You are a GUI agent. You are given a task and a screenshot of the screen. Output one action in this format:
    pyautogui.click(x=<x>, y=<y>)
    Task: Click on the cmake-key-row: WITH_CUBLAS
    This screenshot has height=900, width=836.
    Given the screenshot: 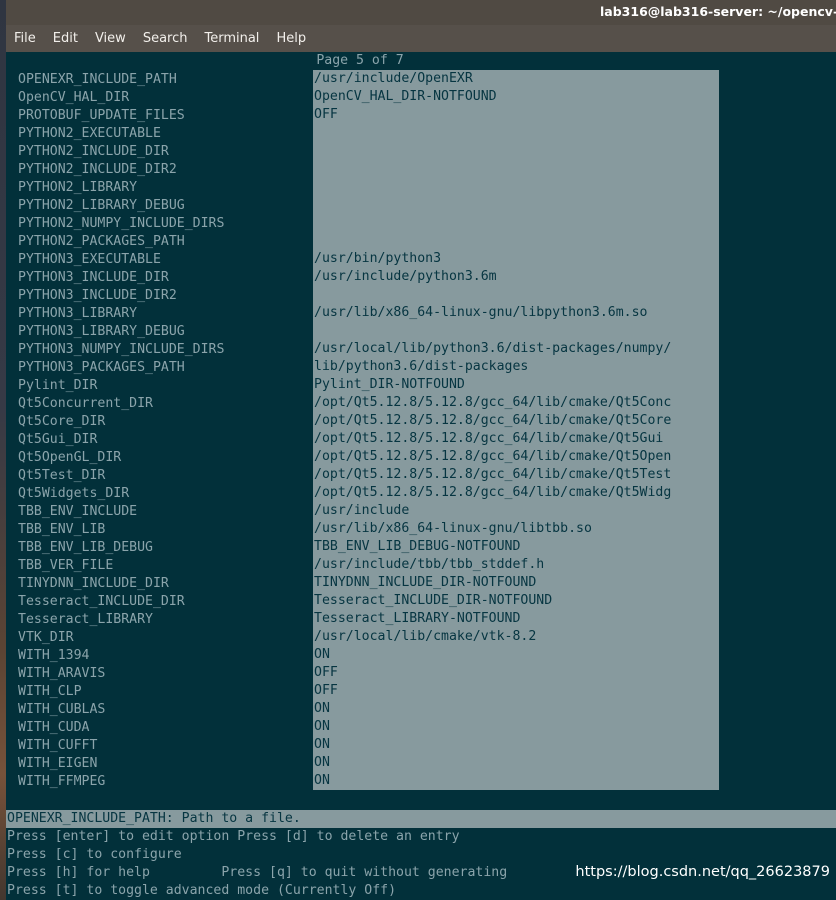 What is the action you would take?
    pyautogui.click(x=163, y=710)
    